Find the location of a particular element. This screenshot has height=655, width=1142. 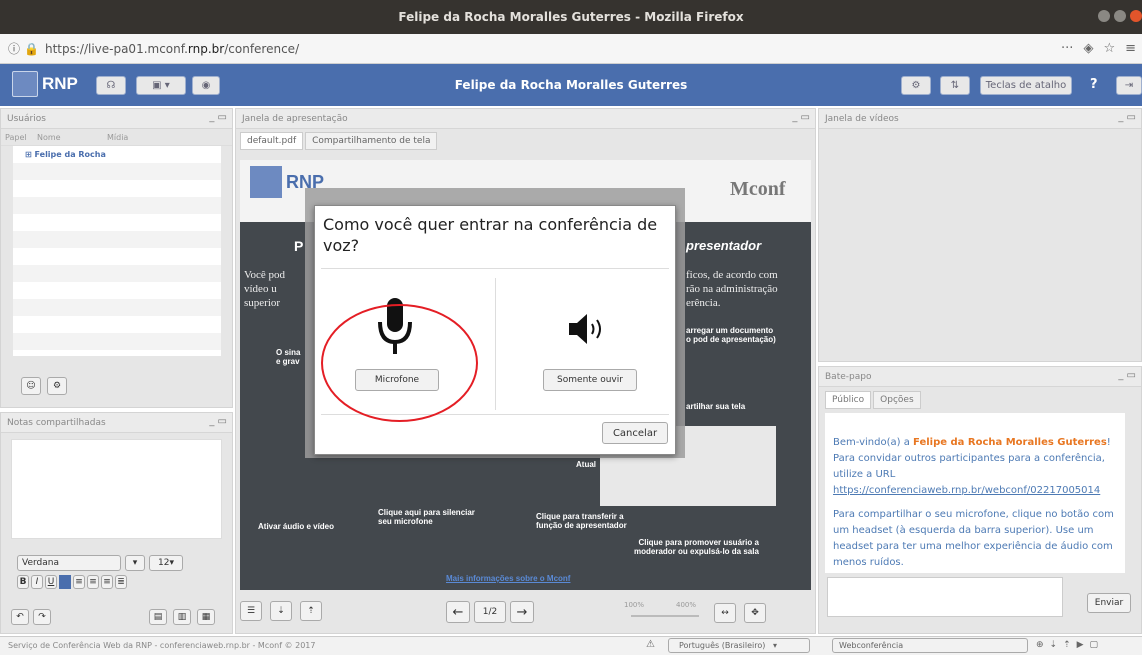

record-button: ◉ is located at coordinates (206, 85).